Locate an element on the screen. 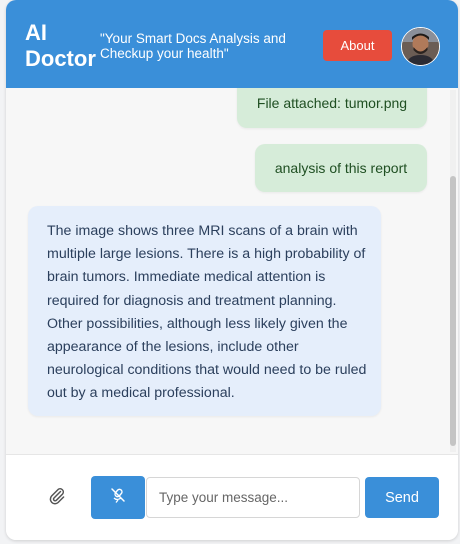 Image resolution: width=460 pixels, height=544 pixels. about-button: About is located at coordinates (357, 45).